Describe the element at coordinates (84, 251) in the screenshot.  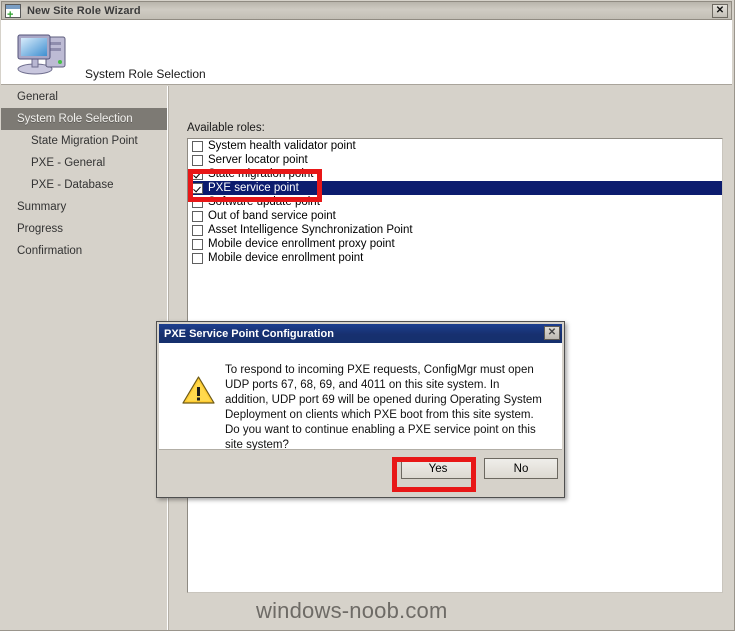
I see `sidebar-item-confirmation: Confirmation` at that location.